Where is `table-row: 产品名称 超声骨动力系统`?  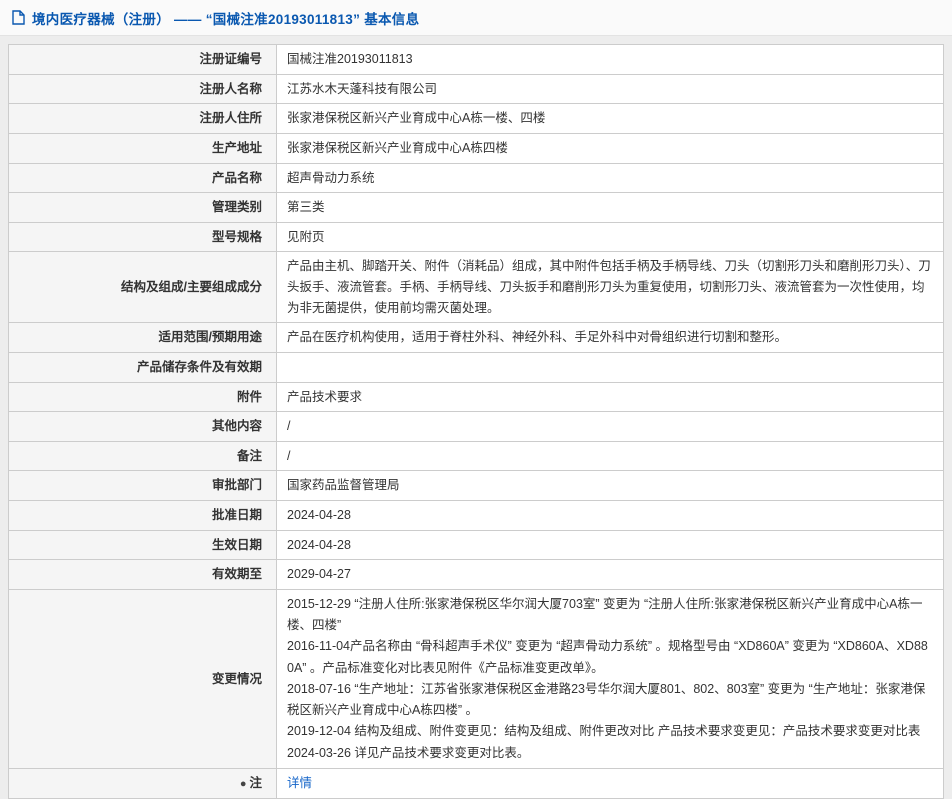 table-row: 产品名称 超声骨动力系统 is located at coordinates (476, 178).